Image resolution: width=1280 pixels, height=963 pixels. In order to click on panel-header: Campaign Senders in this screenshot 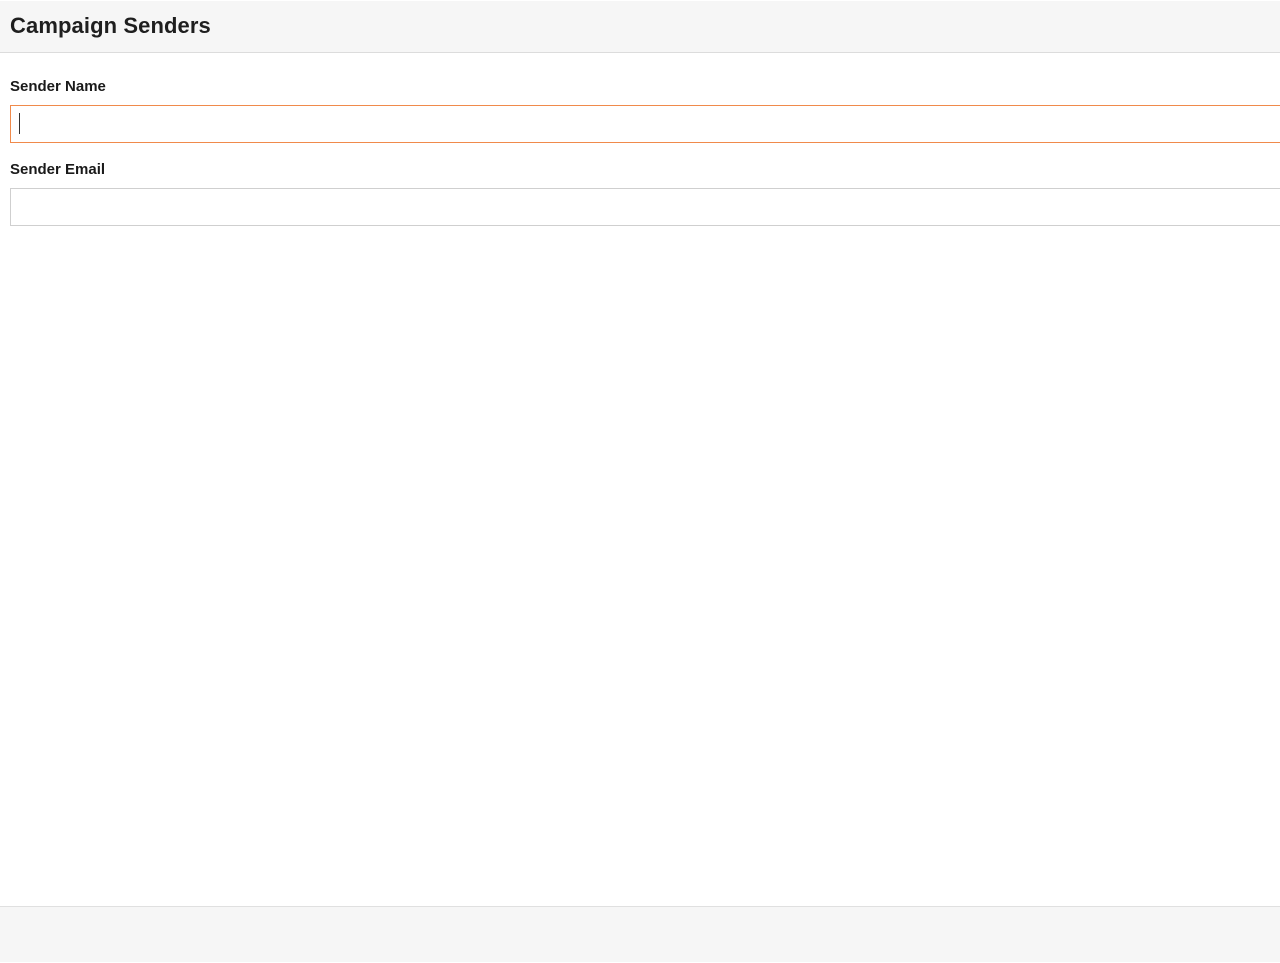, I will do `click(640, 27)`.